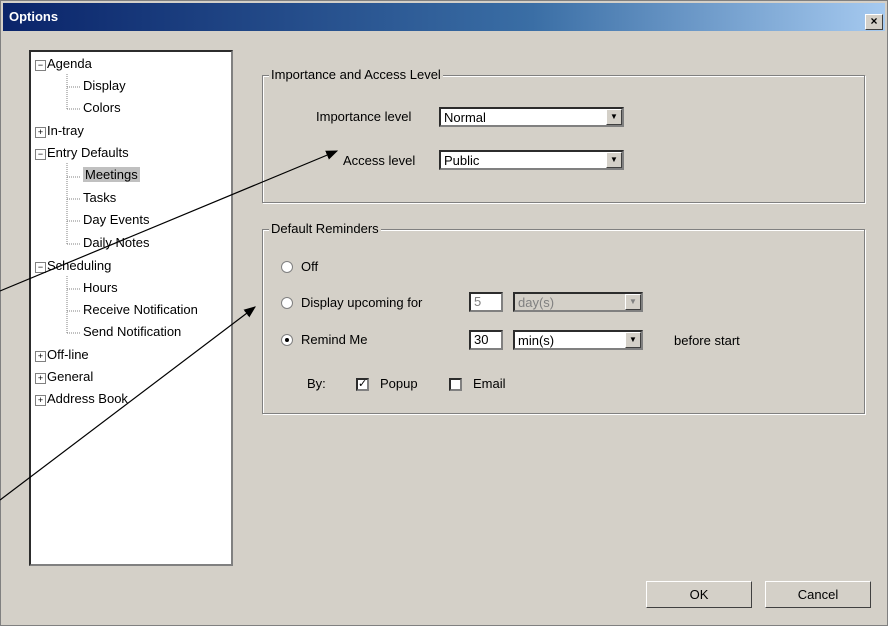  Describe the element at coordinates (310, 266) in the screenshot. I see `off-label: Off` at that location.